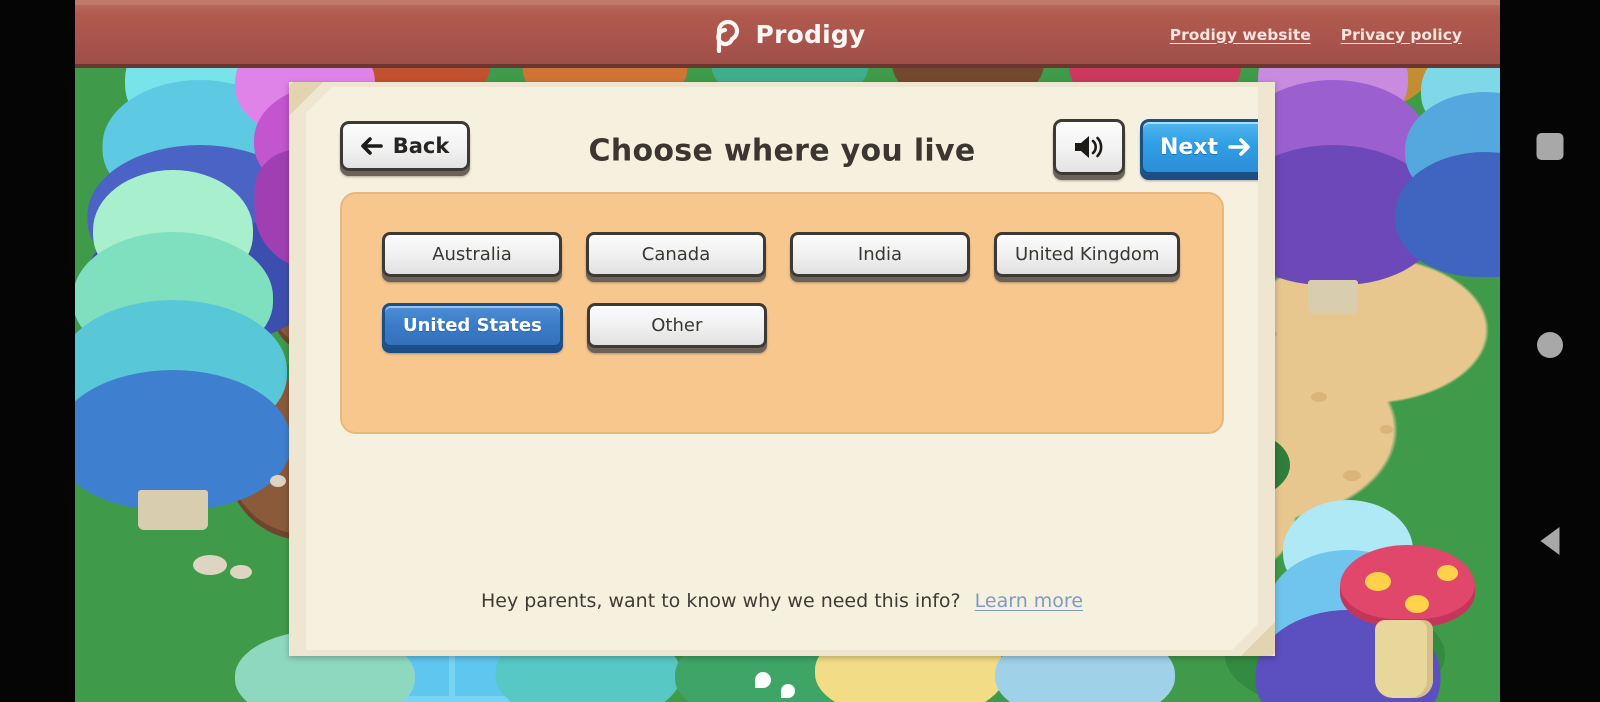 Image resolution: width=1600 pixels, height=702 pixels. I want to click on speaker-button, so click(1089, 147).